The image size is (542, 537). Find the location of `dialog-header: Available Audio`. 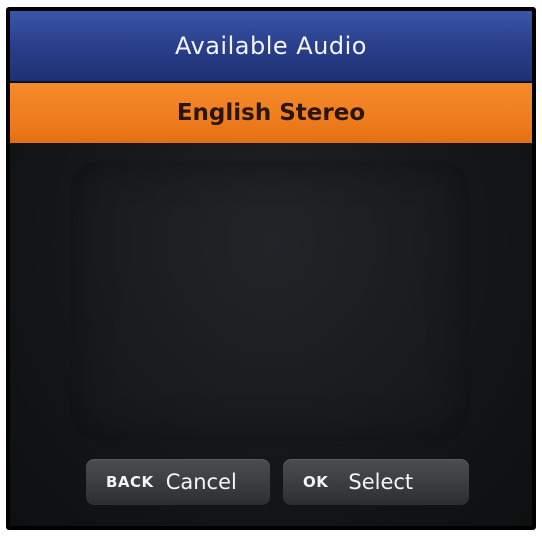

dialog-header: Available Audio is located at coordinates (271, 47).